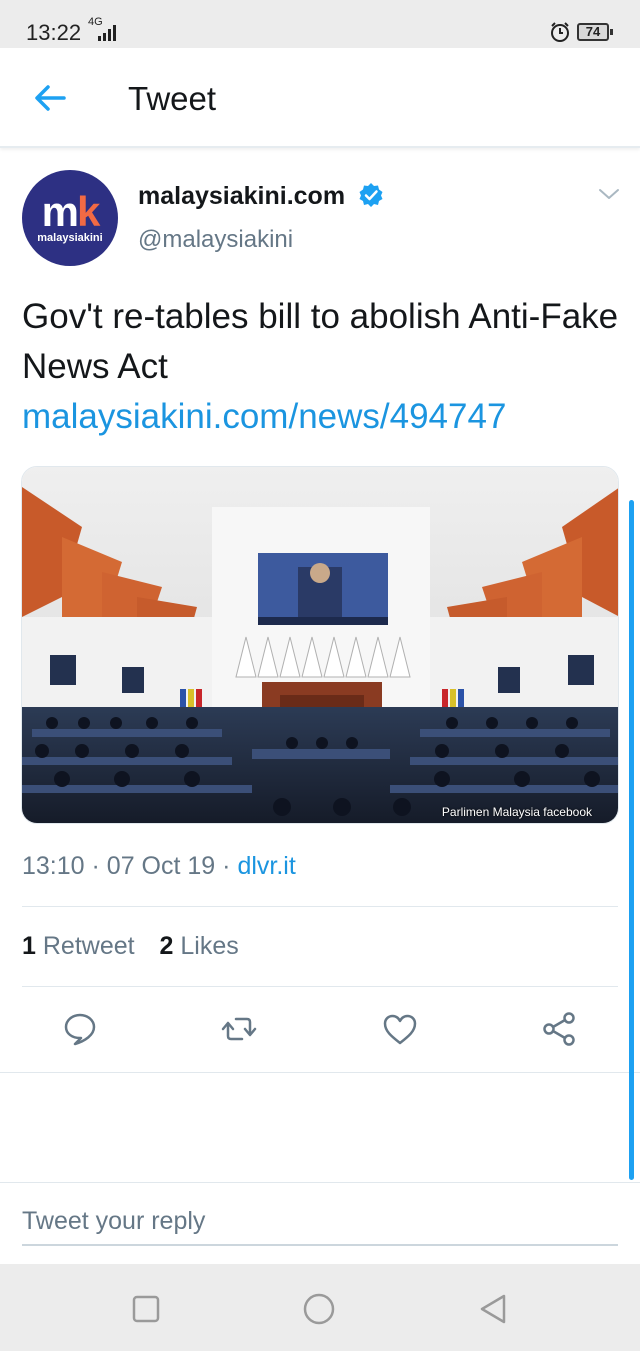  What do you see at coordinates (559, 1029) in the screenshot?
I see `share-icon` at bounding box center [559, 1029].